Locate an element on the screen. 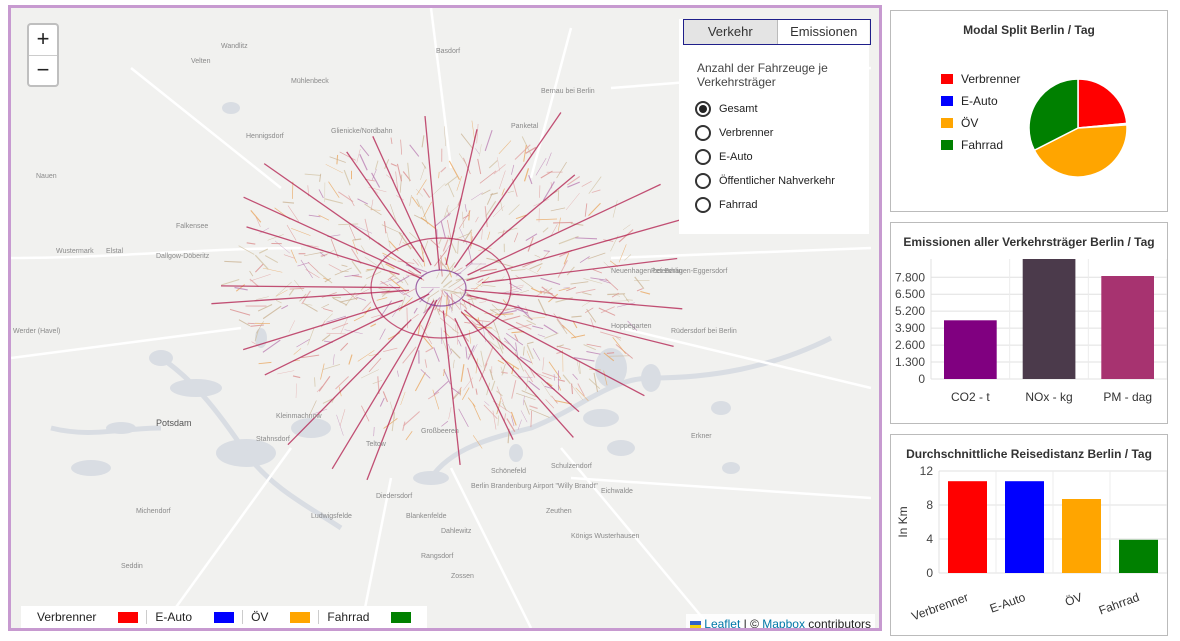 This screenshot has height=641, width=1180. x-tick-label: E-Auto is located at coordinates (1008, 603).